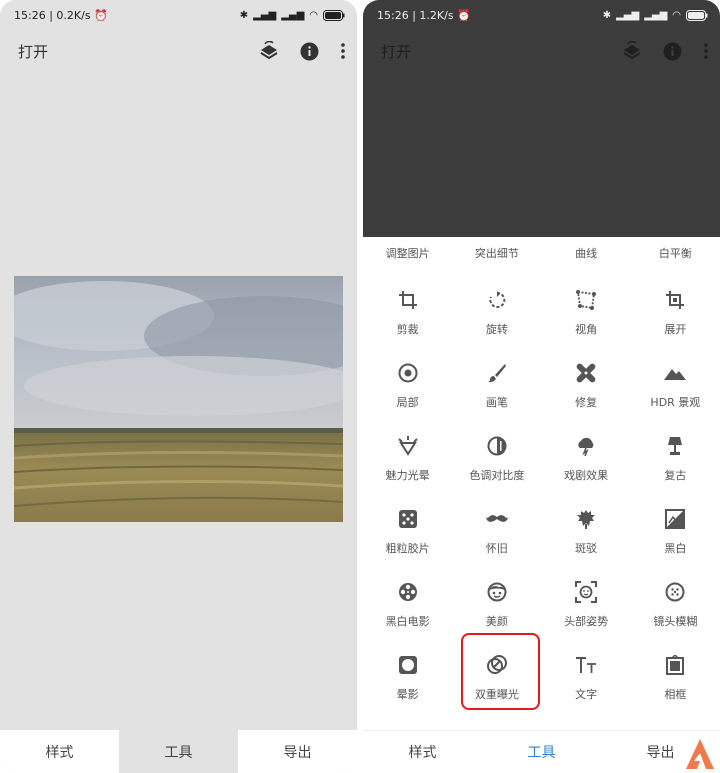 The height and width of the screenshot is (773, 720). What do you see at coordinates (586, 607) in the screenshot?
I see `tool-head-pose: 头部姿势` at bounding box center [586, 607].